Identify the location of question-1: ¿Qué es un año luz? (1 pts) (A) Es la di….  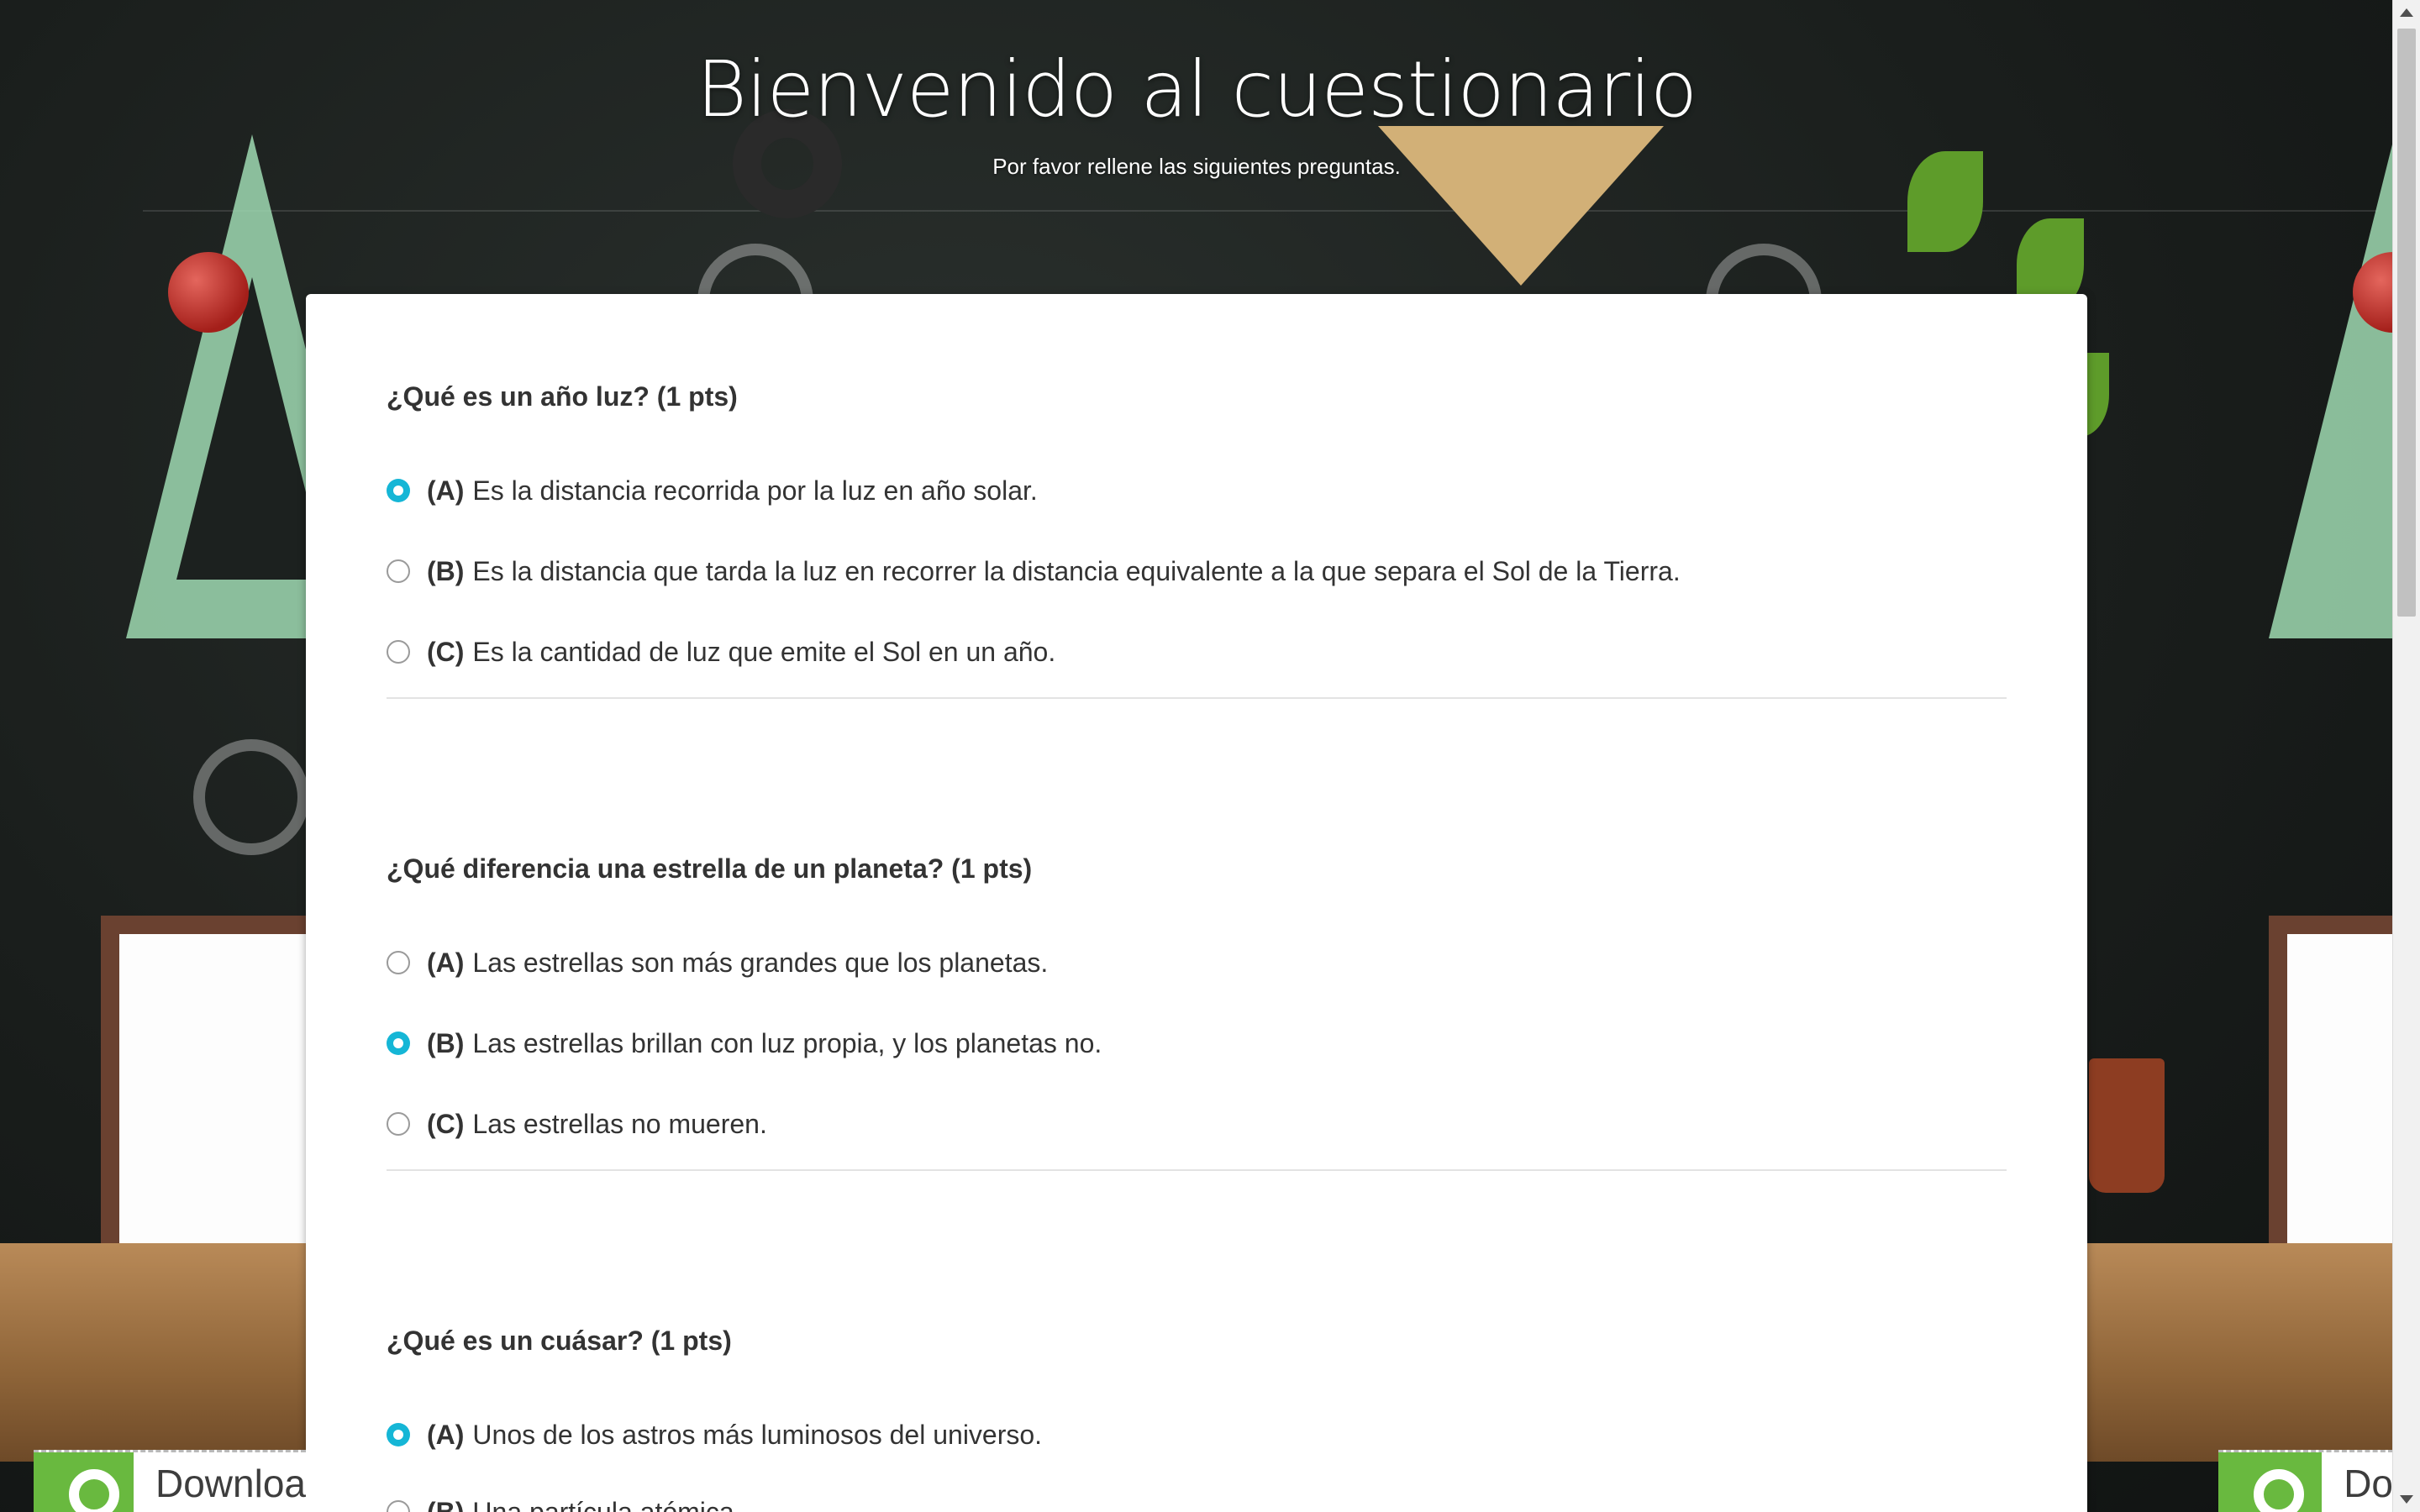
(1197, 538).